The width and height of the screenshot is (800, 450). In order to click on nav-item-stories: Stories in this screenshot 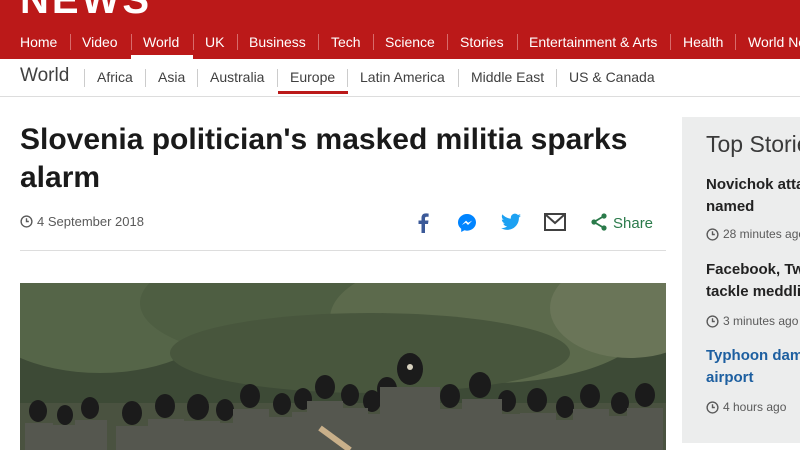, I will do `click(482, 42)`.